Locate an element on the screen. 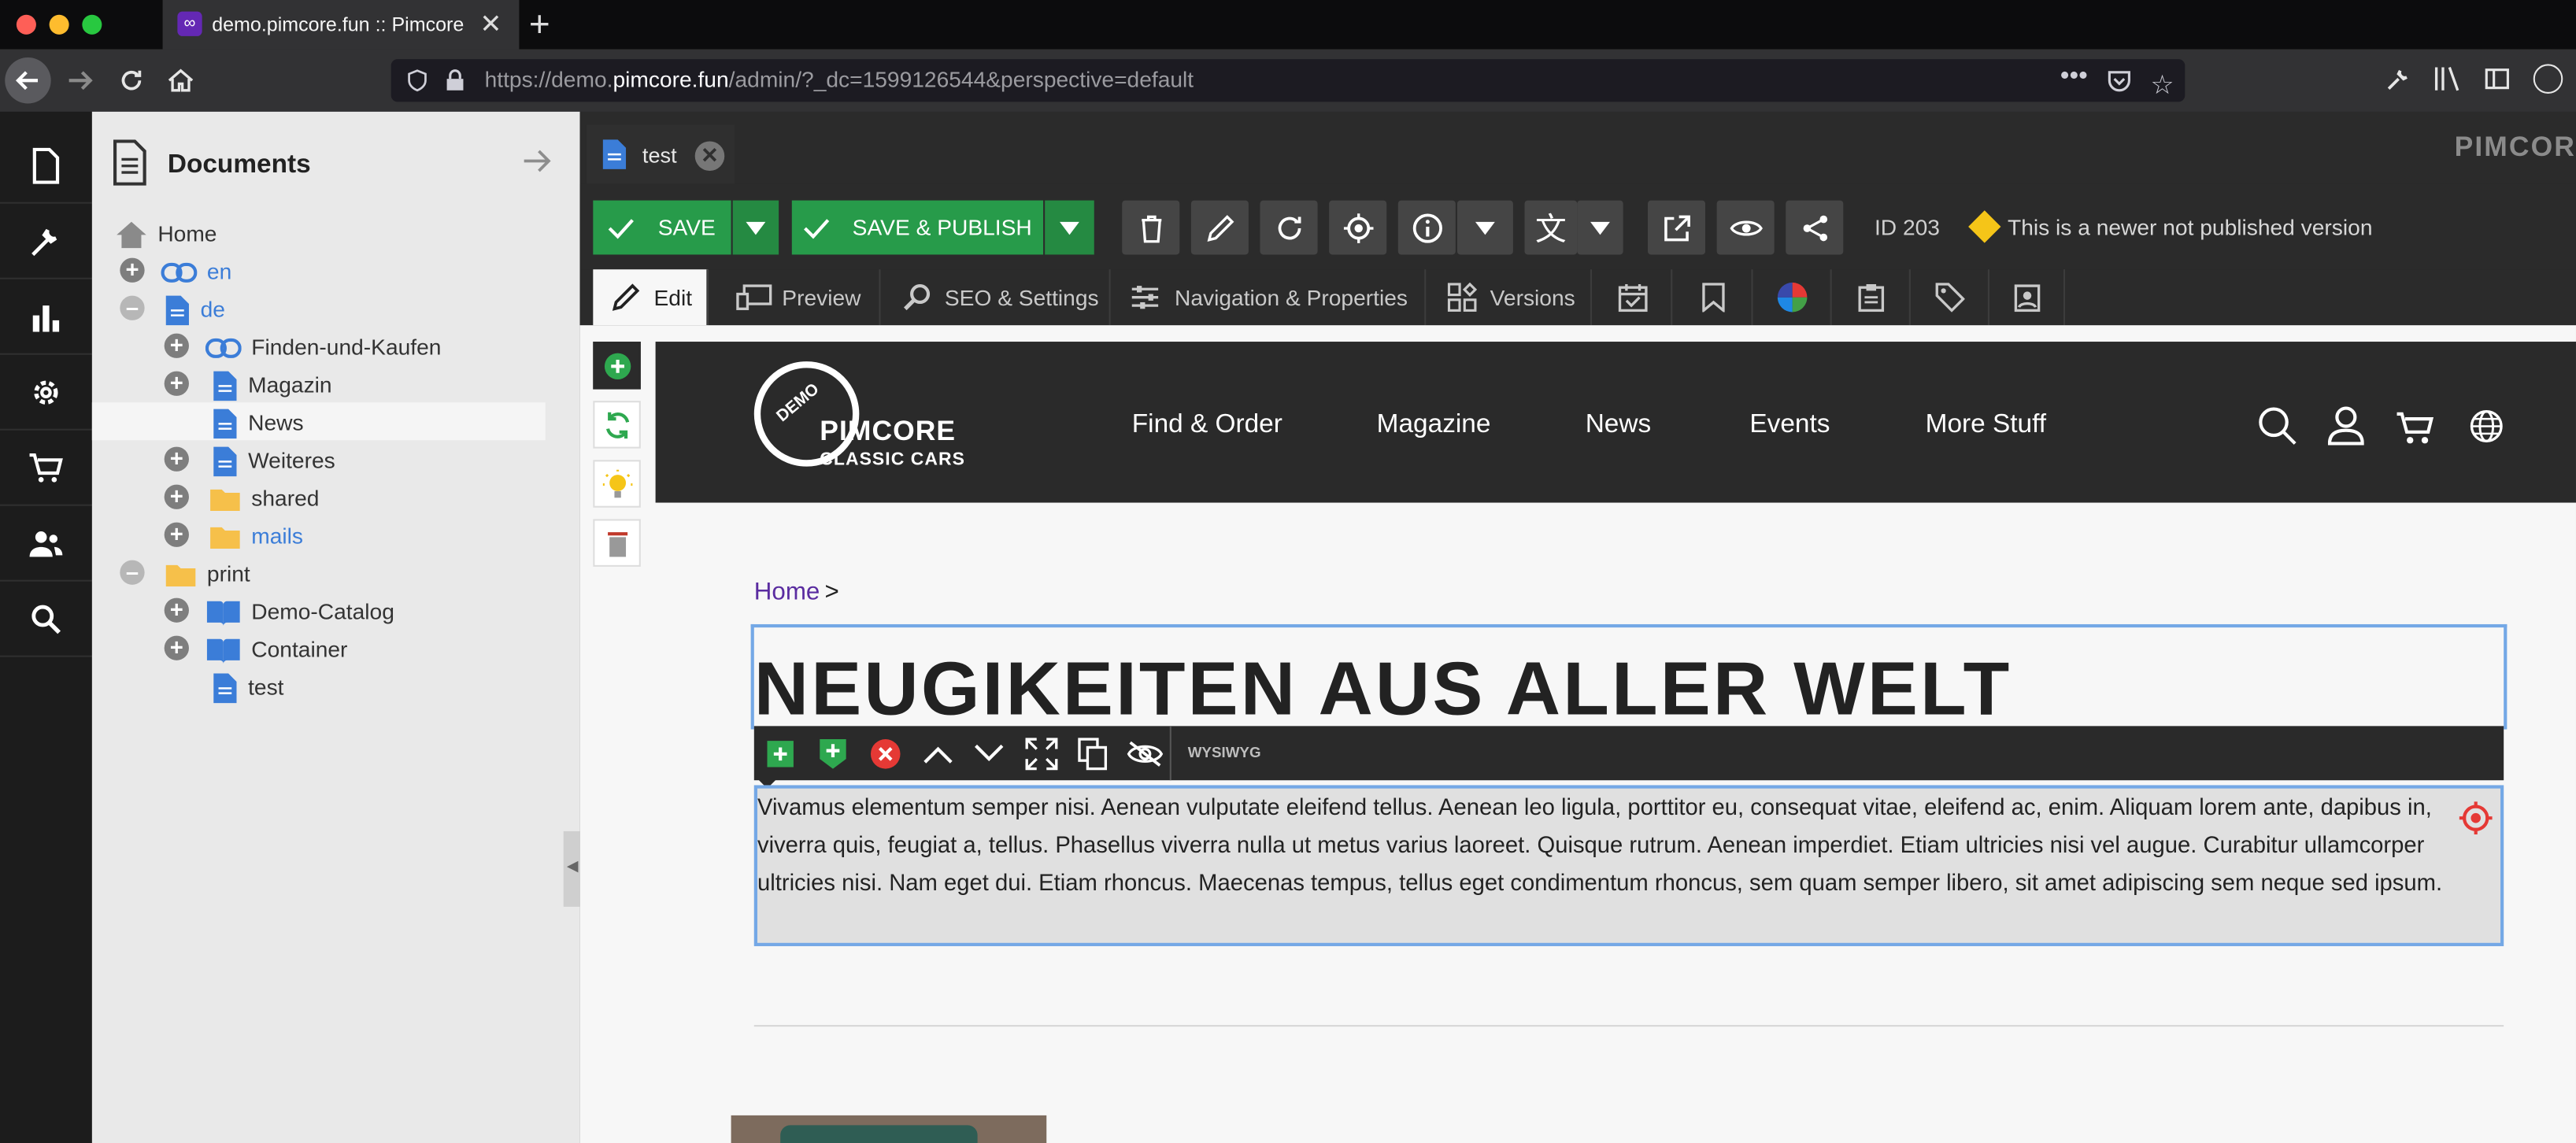  preview-button is located at coordinates (1745, 227).